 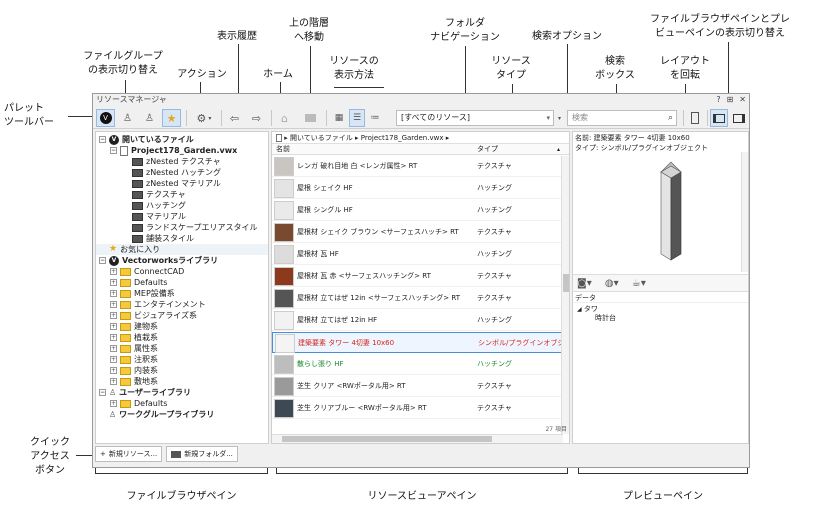 I want to click on resource-type-select: [すべてのリソース] ▾, so click(x=475, y=118).